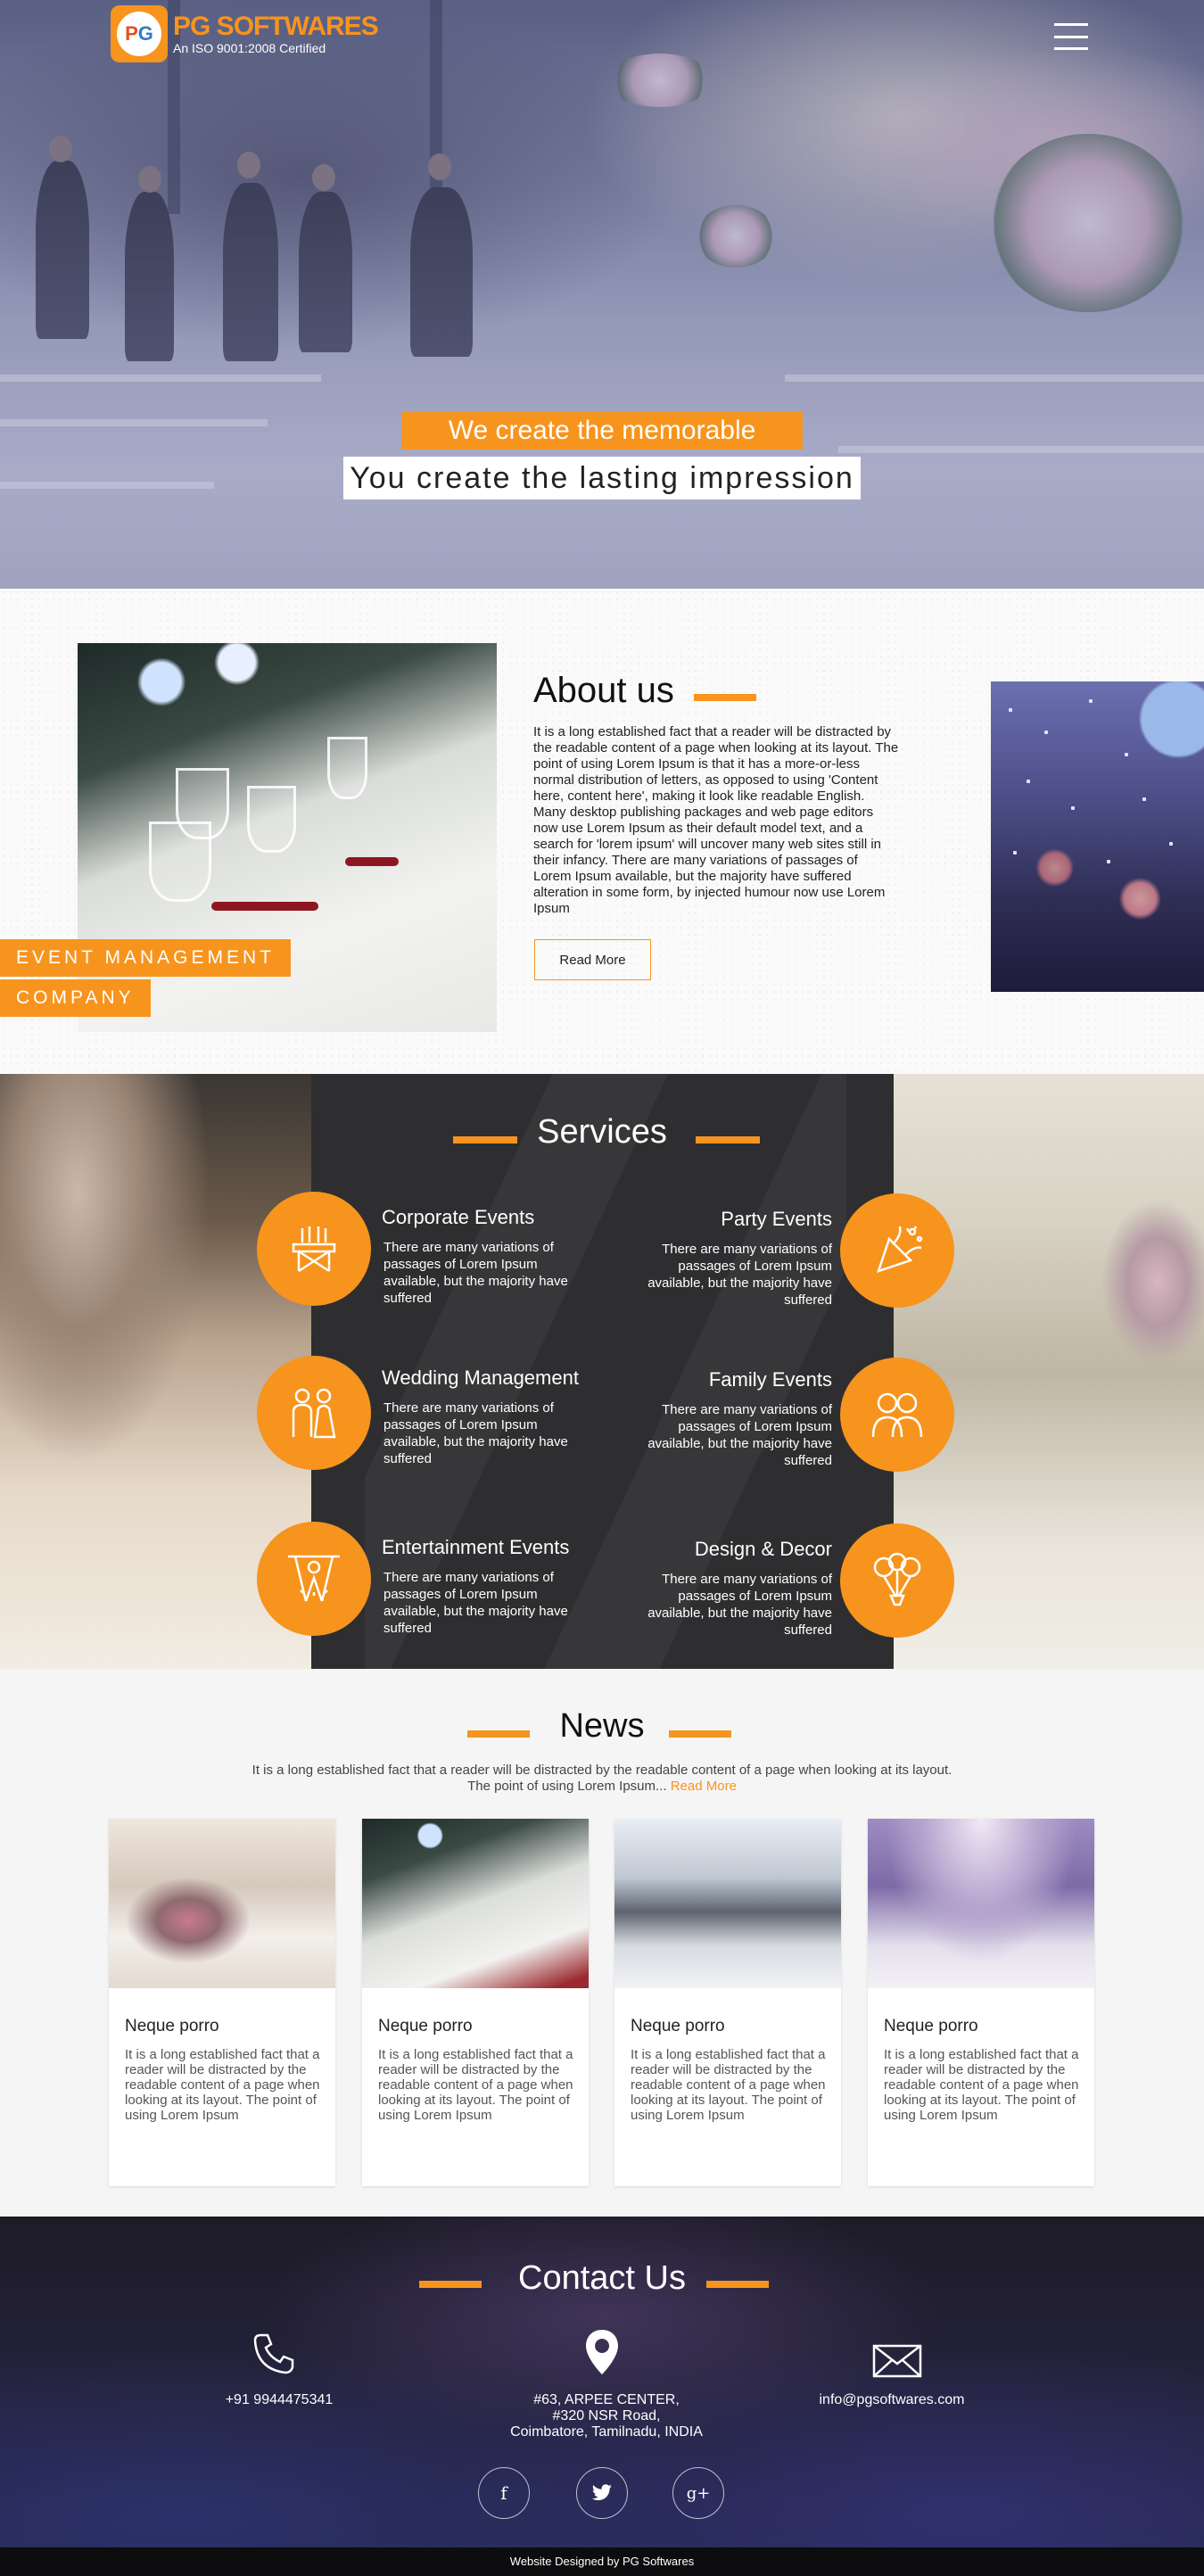 This screenshot has height=2576, width=1204. Describe the element at coordinates (897, 1581) in the screenshot. I see `balloons-icon` at that location.